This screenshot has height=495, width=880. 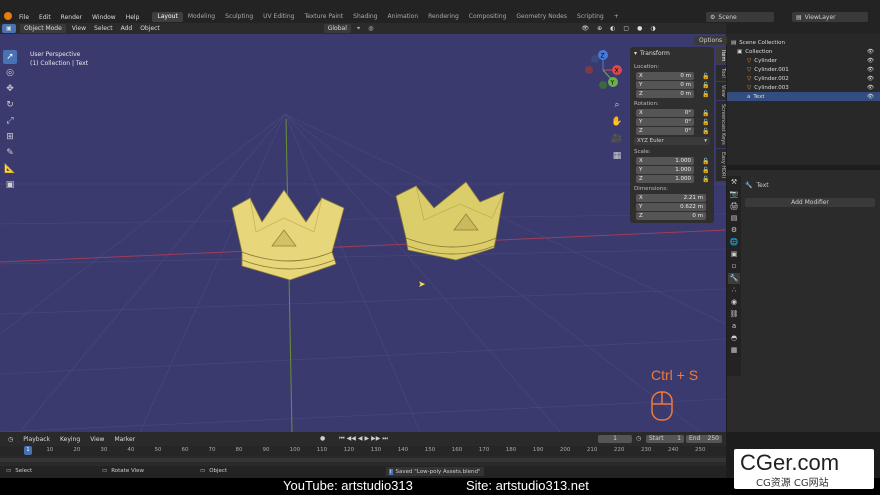 What do you see at coordinates (617, 105) in the screenshot?
I see `zoom-icon: ⌕` at bounding box center [617, 105].